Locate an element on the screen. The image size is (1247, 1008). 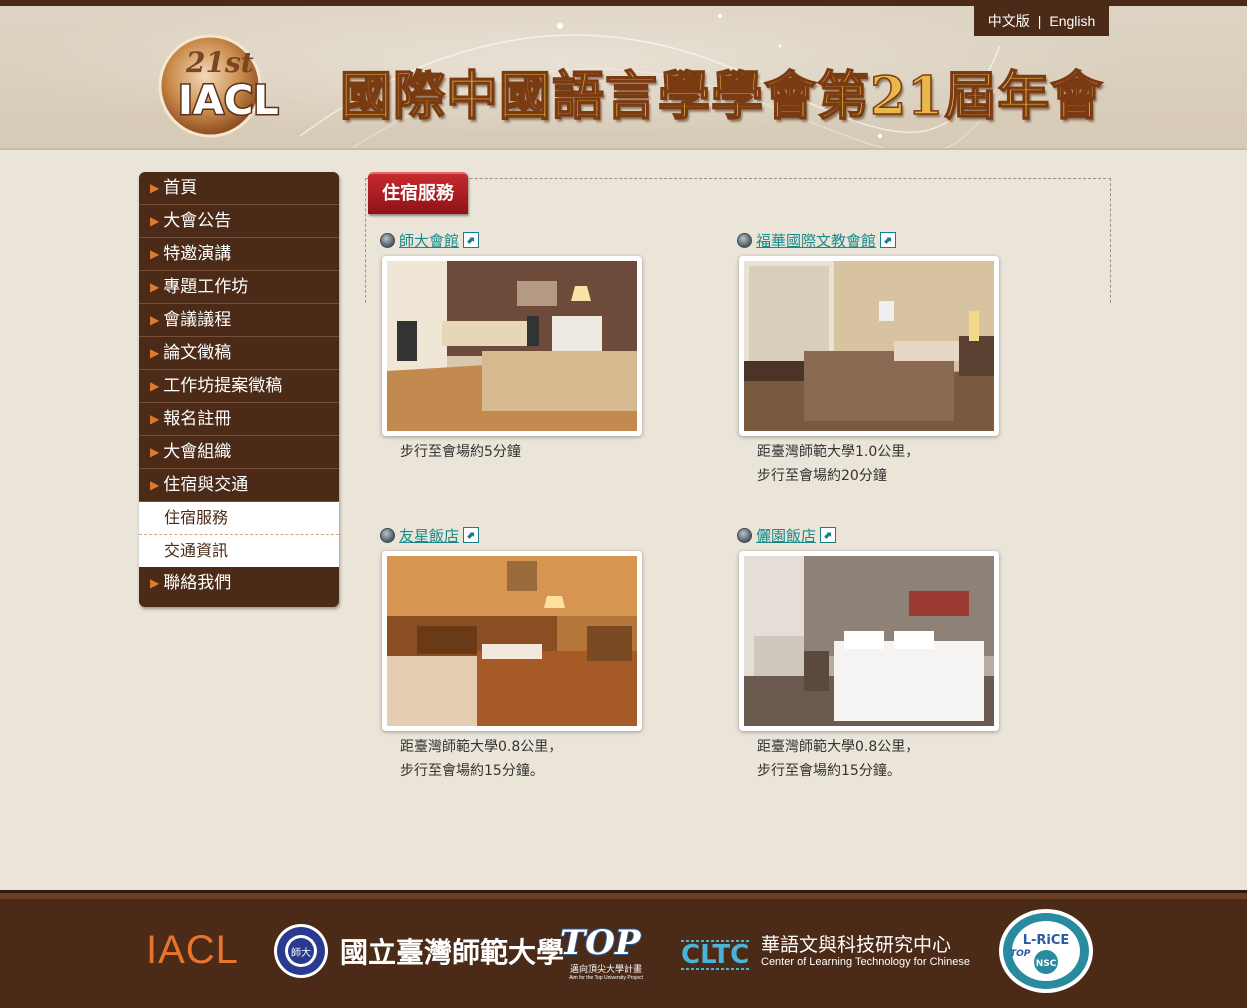
nav-item-workshop-proposals: ▶ 工作坊提案徵稿 is located at coordinates (239, 386).